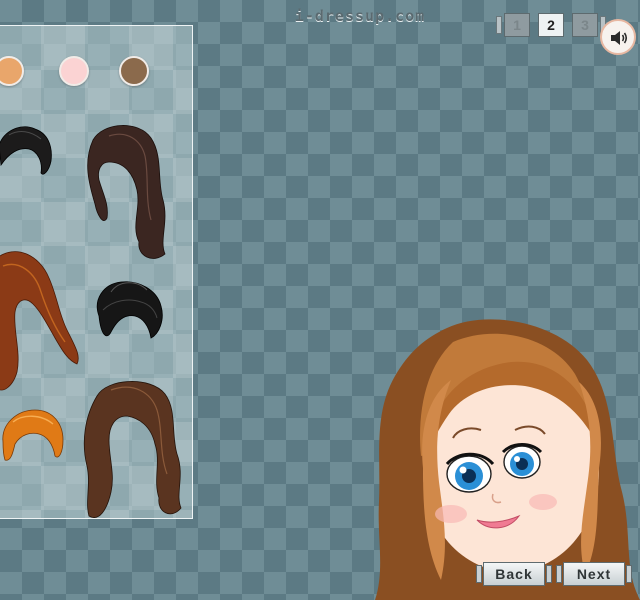 The width and height of the screenshot is (640, 600). Describe the element at coordinates (134, 71) in the screenshot. I see `skin-tone-brown` at that location.